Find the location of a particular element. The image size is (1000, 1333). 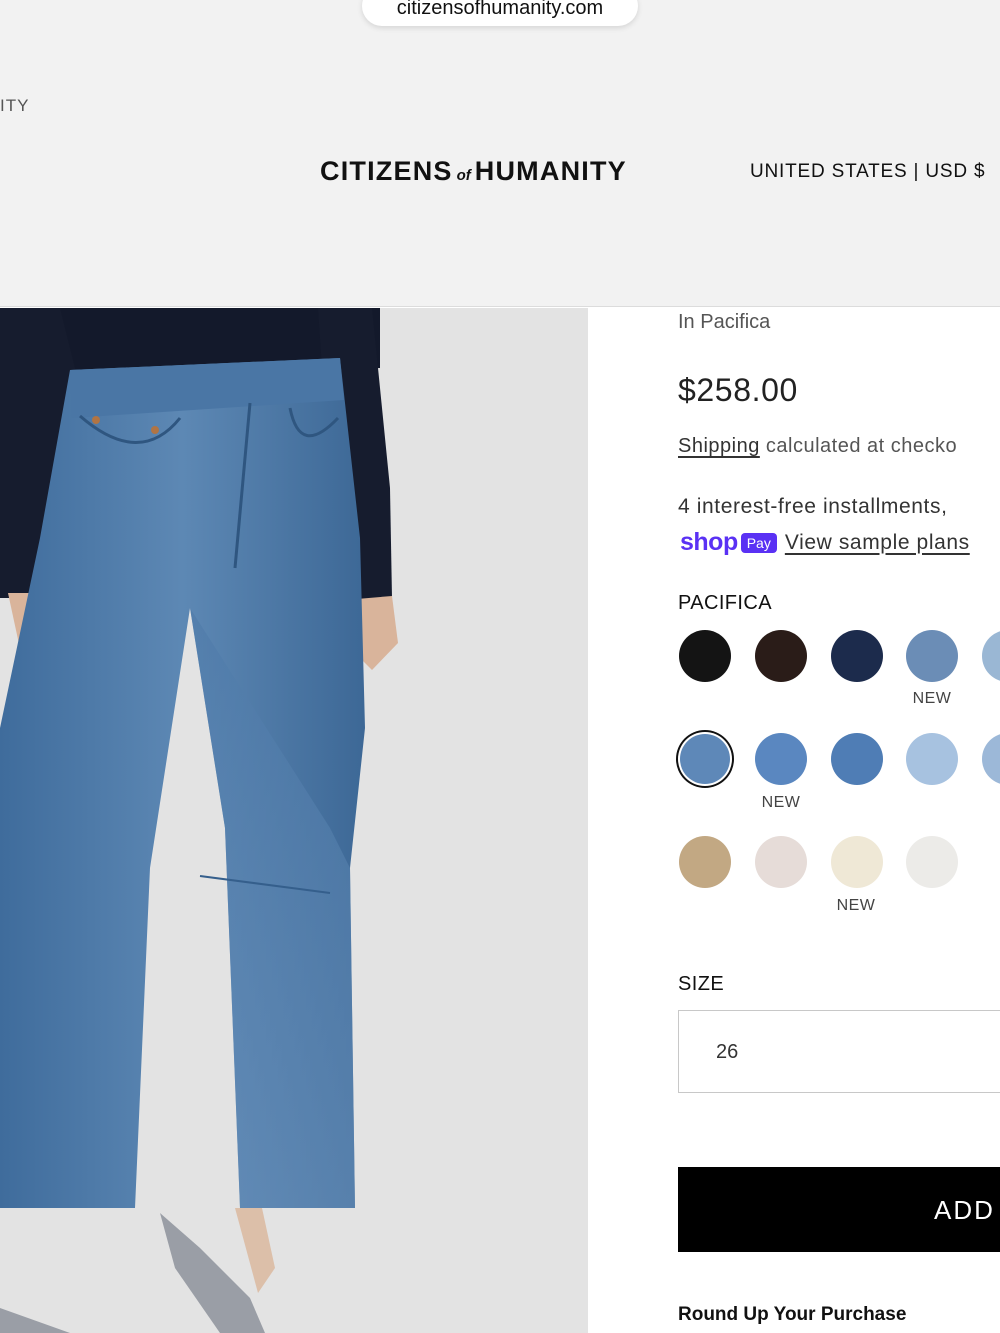

shop-pay-row: shop Pay View sample plans is located at coordinates (825, 542).